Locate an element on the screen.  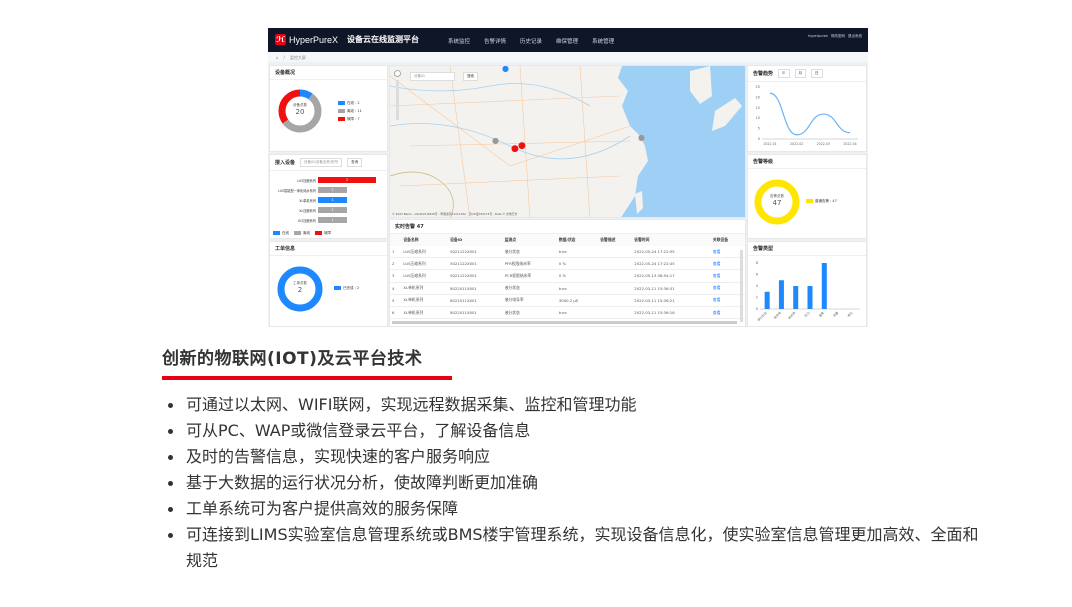
panel-title: 设备概况 is located at coordinates (328, 73).